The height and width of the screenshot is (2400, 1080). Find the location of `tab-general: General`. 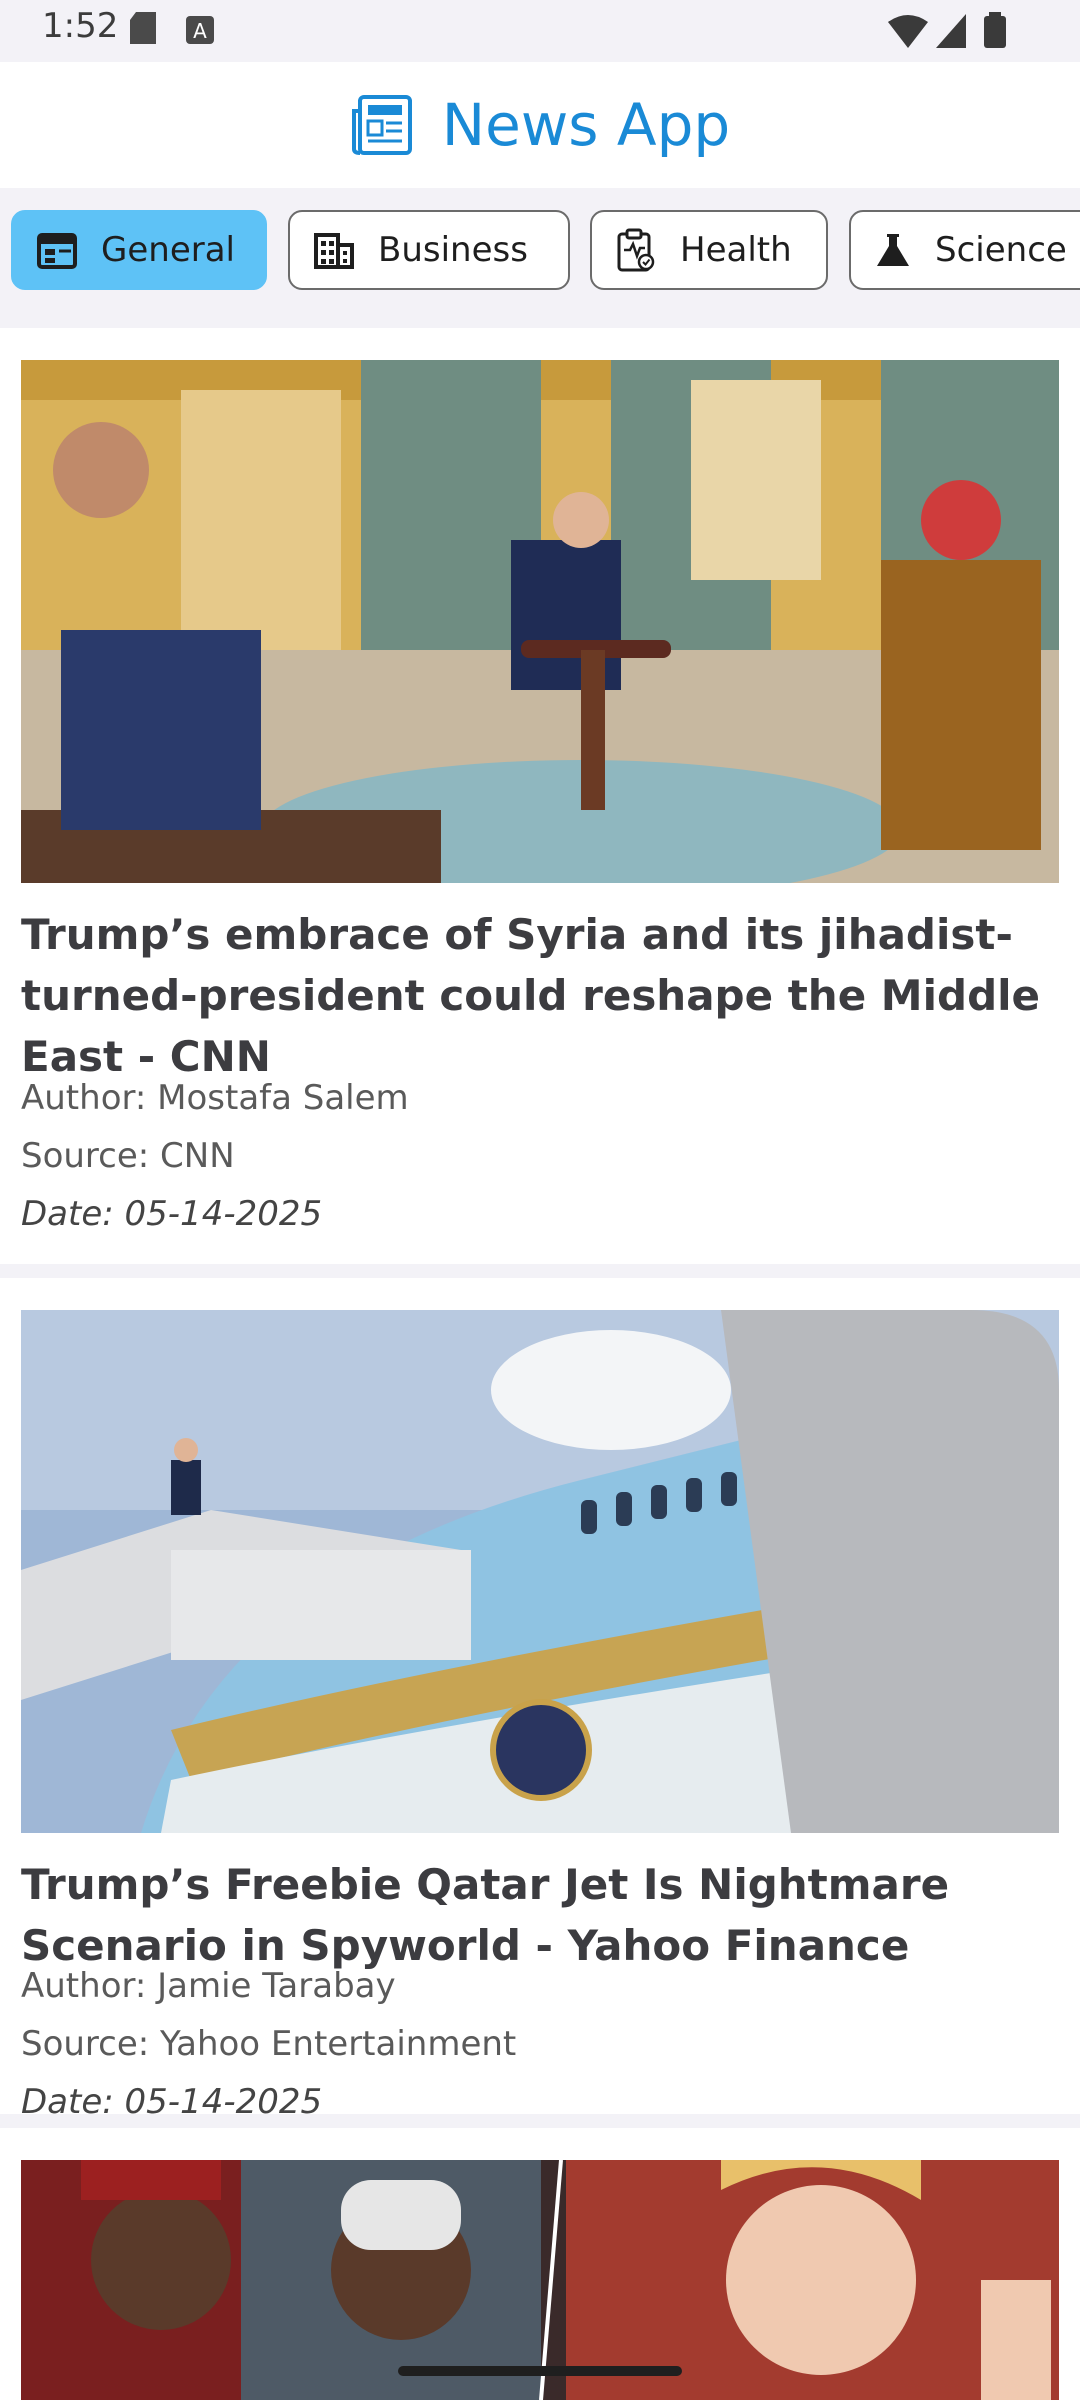

tab-general: General is located at coordinates (139, 250).